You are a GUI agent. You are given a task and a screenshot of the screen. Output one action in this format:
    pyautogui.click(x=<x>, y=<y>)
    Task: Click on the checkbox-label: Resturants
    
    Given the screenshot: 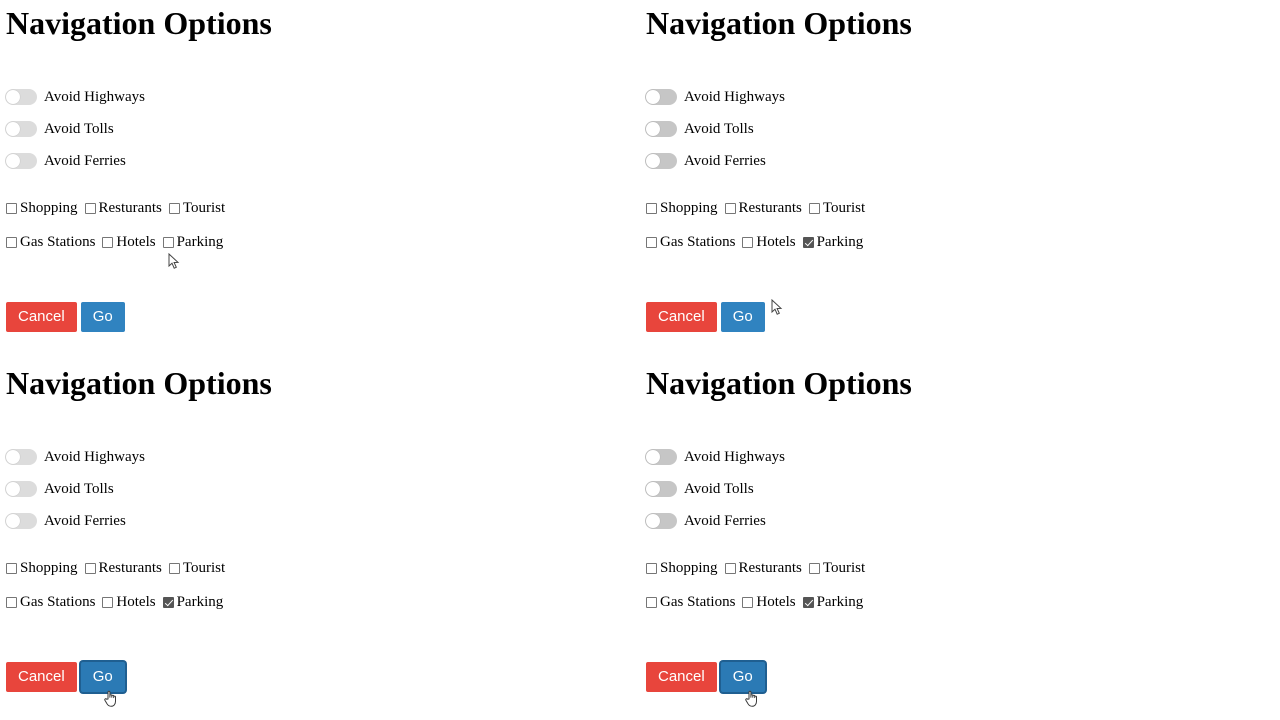 What is the action you would take?
    pyautogui.click(x=770, y=207)
    